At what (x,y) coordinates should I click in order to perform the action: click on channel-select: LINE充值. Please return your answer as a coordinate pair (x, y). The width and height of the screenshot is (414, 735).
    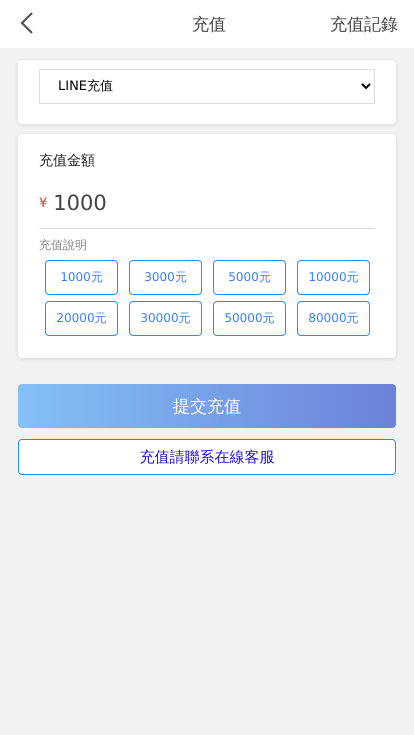
    Looking at the image, I should click on (207, 86).